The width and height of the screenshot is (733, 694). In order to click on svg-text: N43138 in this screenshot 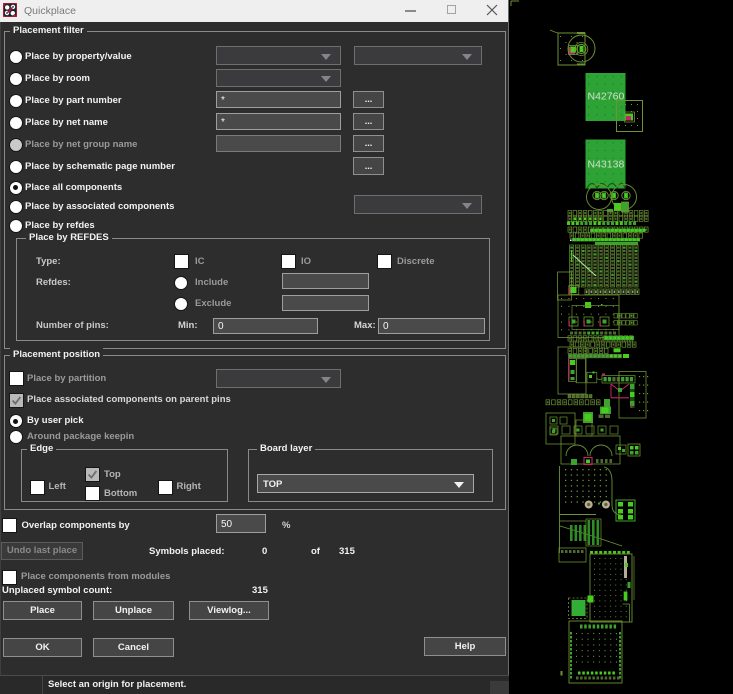, I will do `click(606, 165)`.